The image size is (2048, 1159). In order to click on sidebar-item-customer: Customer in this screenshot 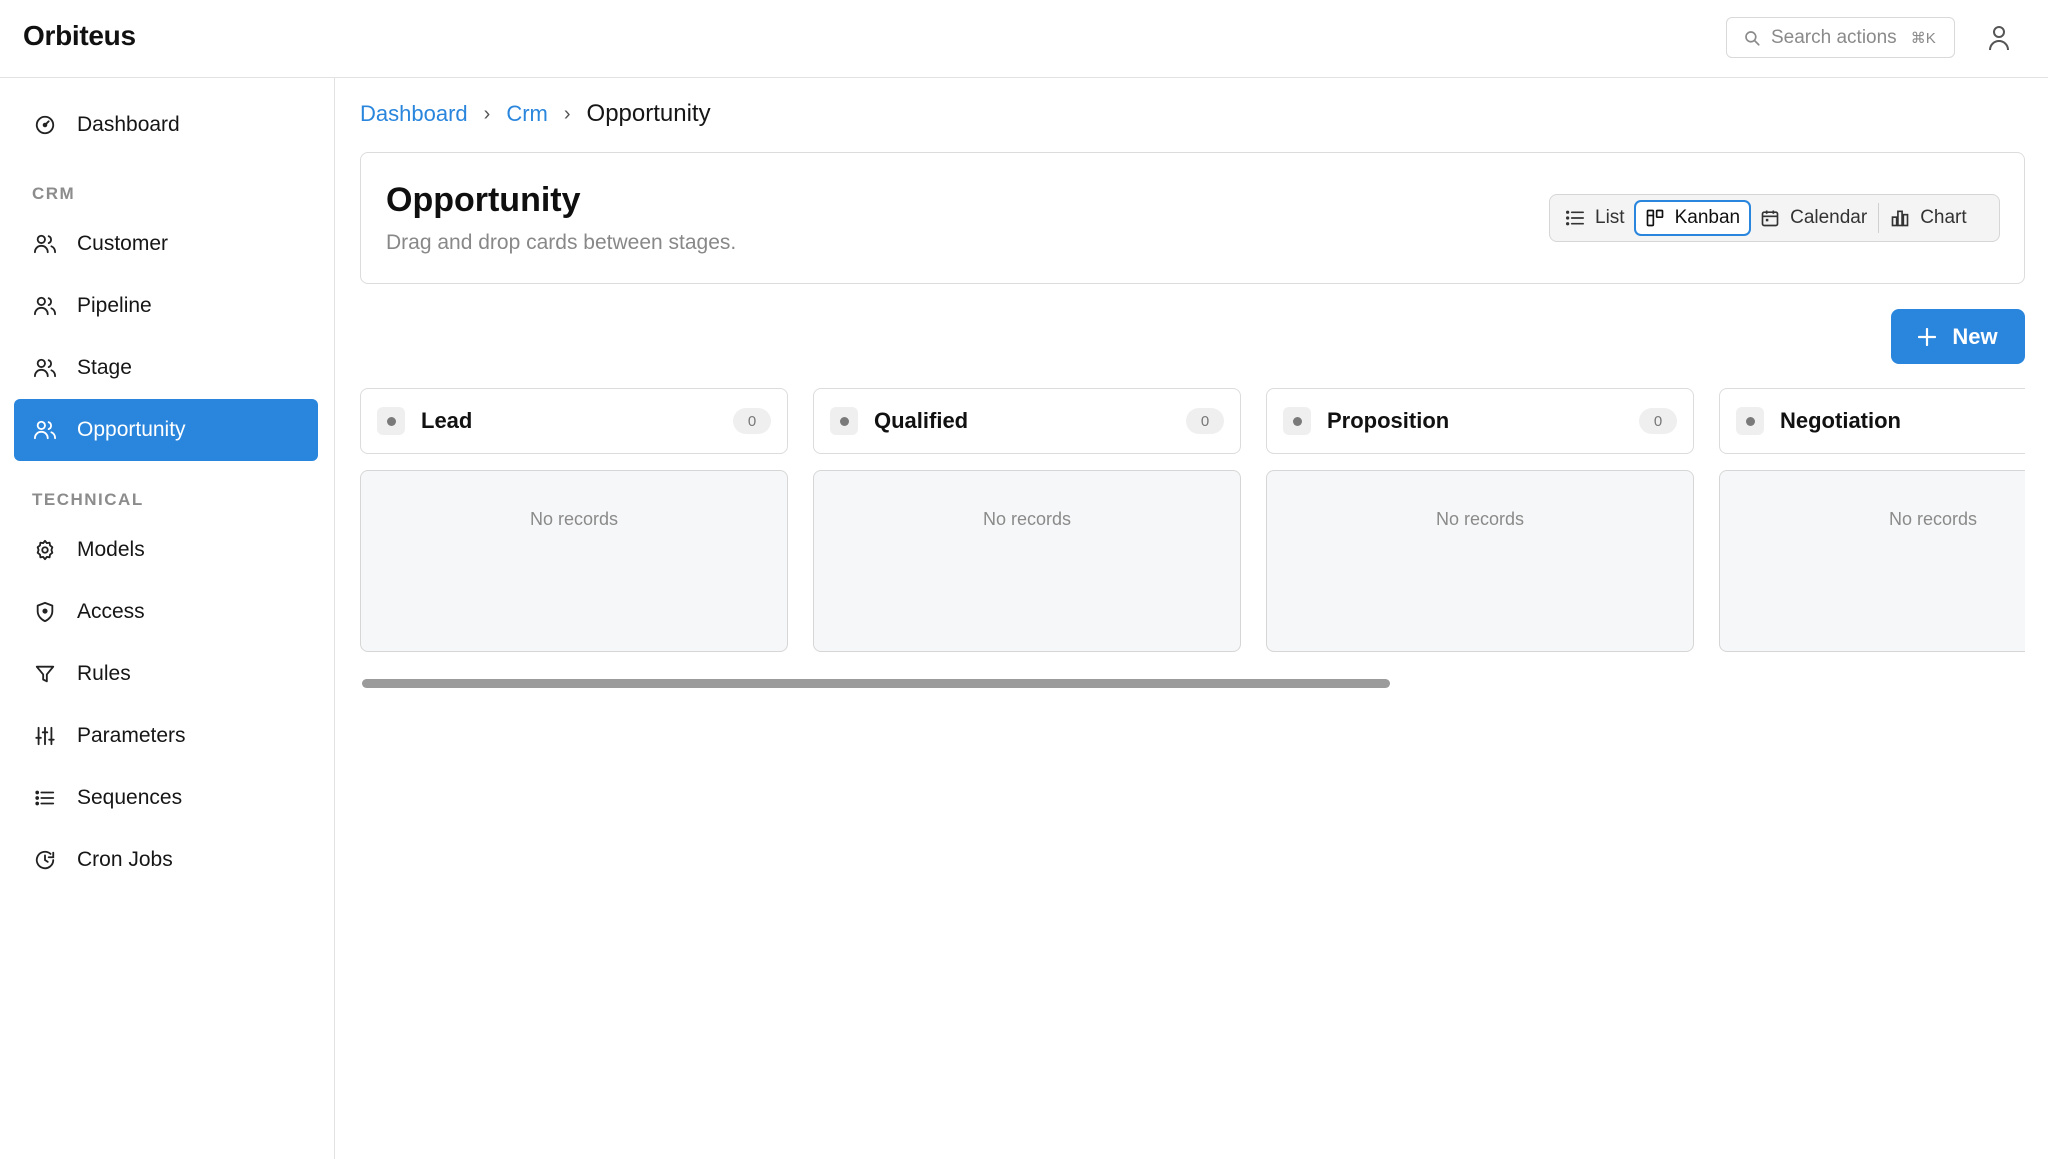, I will do `click(166, 244)`.